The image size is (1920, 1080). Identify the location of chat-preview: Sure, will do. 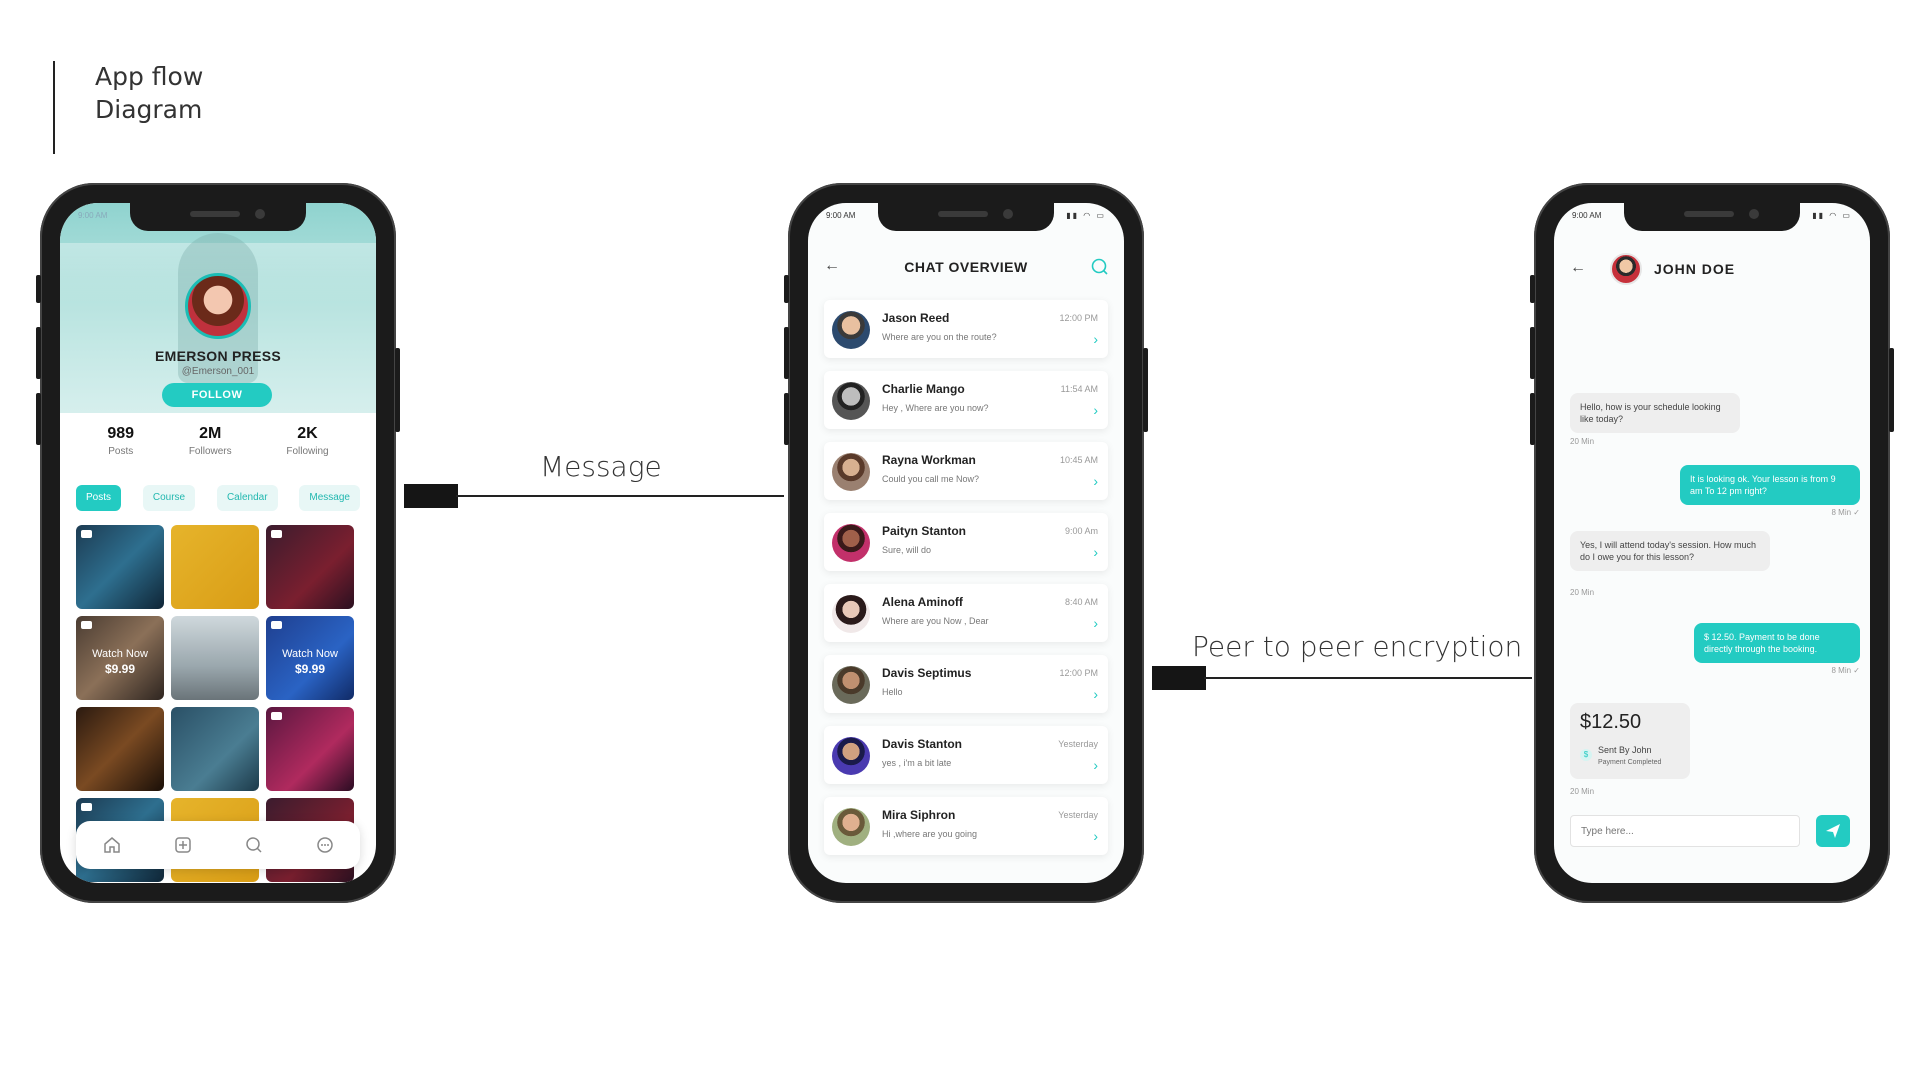
(907, 550).